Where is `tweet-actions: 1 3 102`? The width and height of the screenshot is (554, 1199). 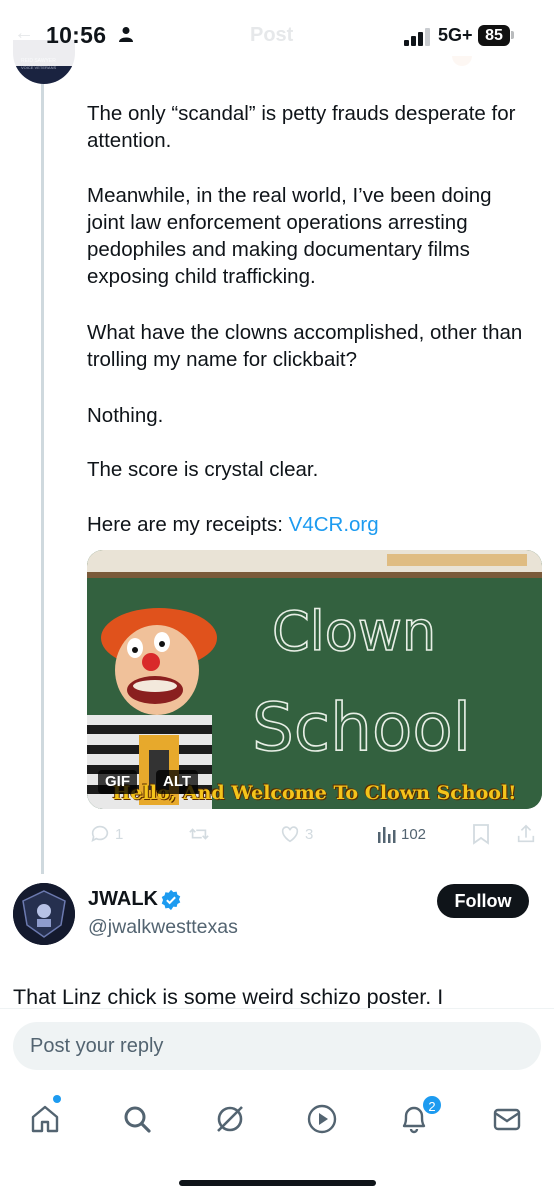 tweet-actions: 1 3 102 is located at coordinates (314, 834).